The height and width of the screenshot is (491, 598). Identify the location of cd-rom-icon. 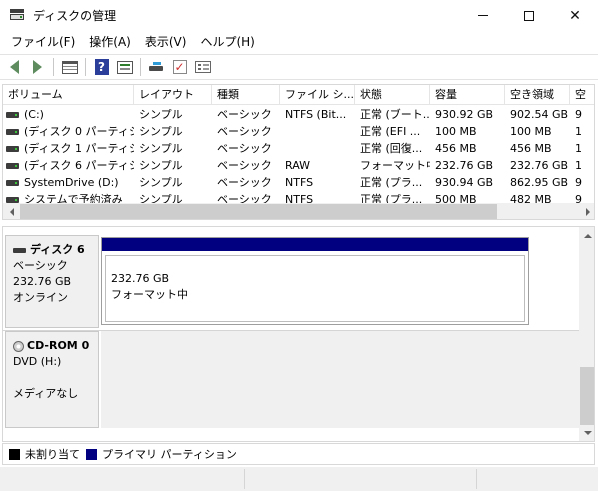
(18, 346).